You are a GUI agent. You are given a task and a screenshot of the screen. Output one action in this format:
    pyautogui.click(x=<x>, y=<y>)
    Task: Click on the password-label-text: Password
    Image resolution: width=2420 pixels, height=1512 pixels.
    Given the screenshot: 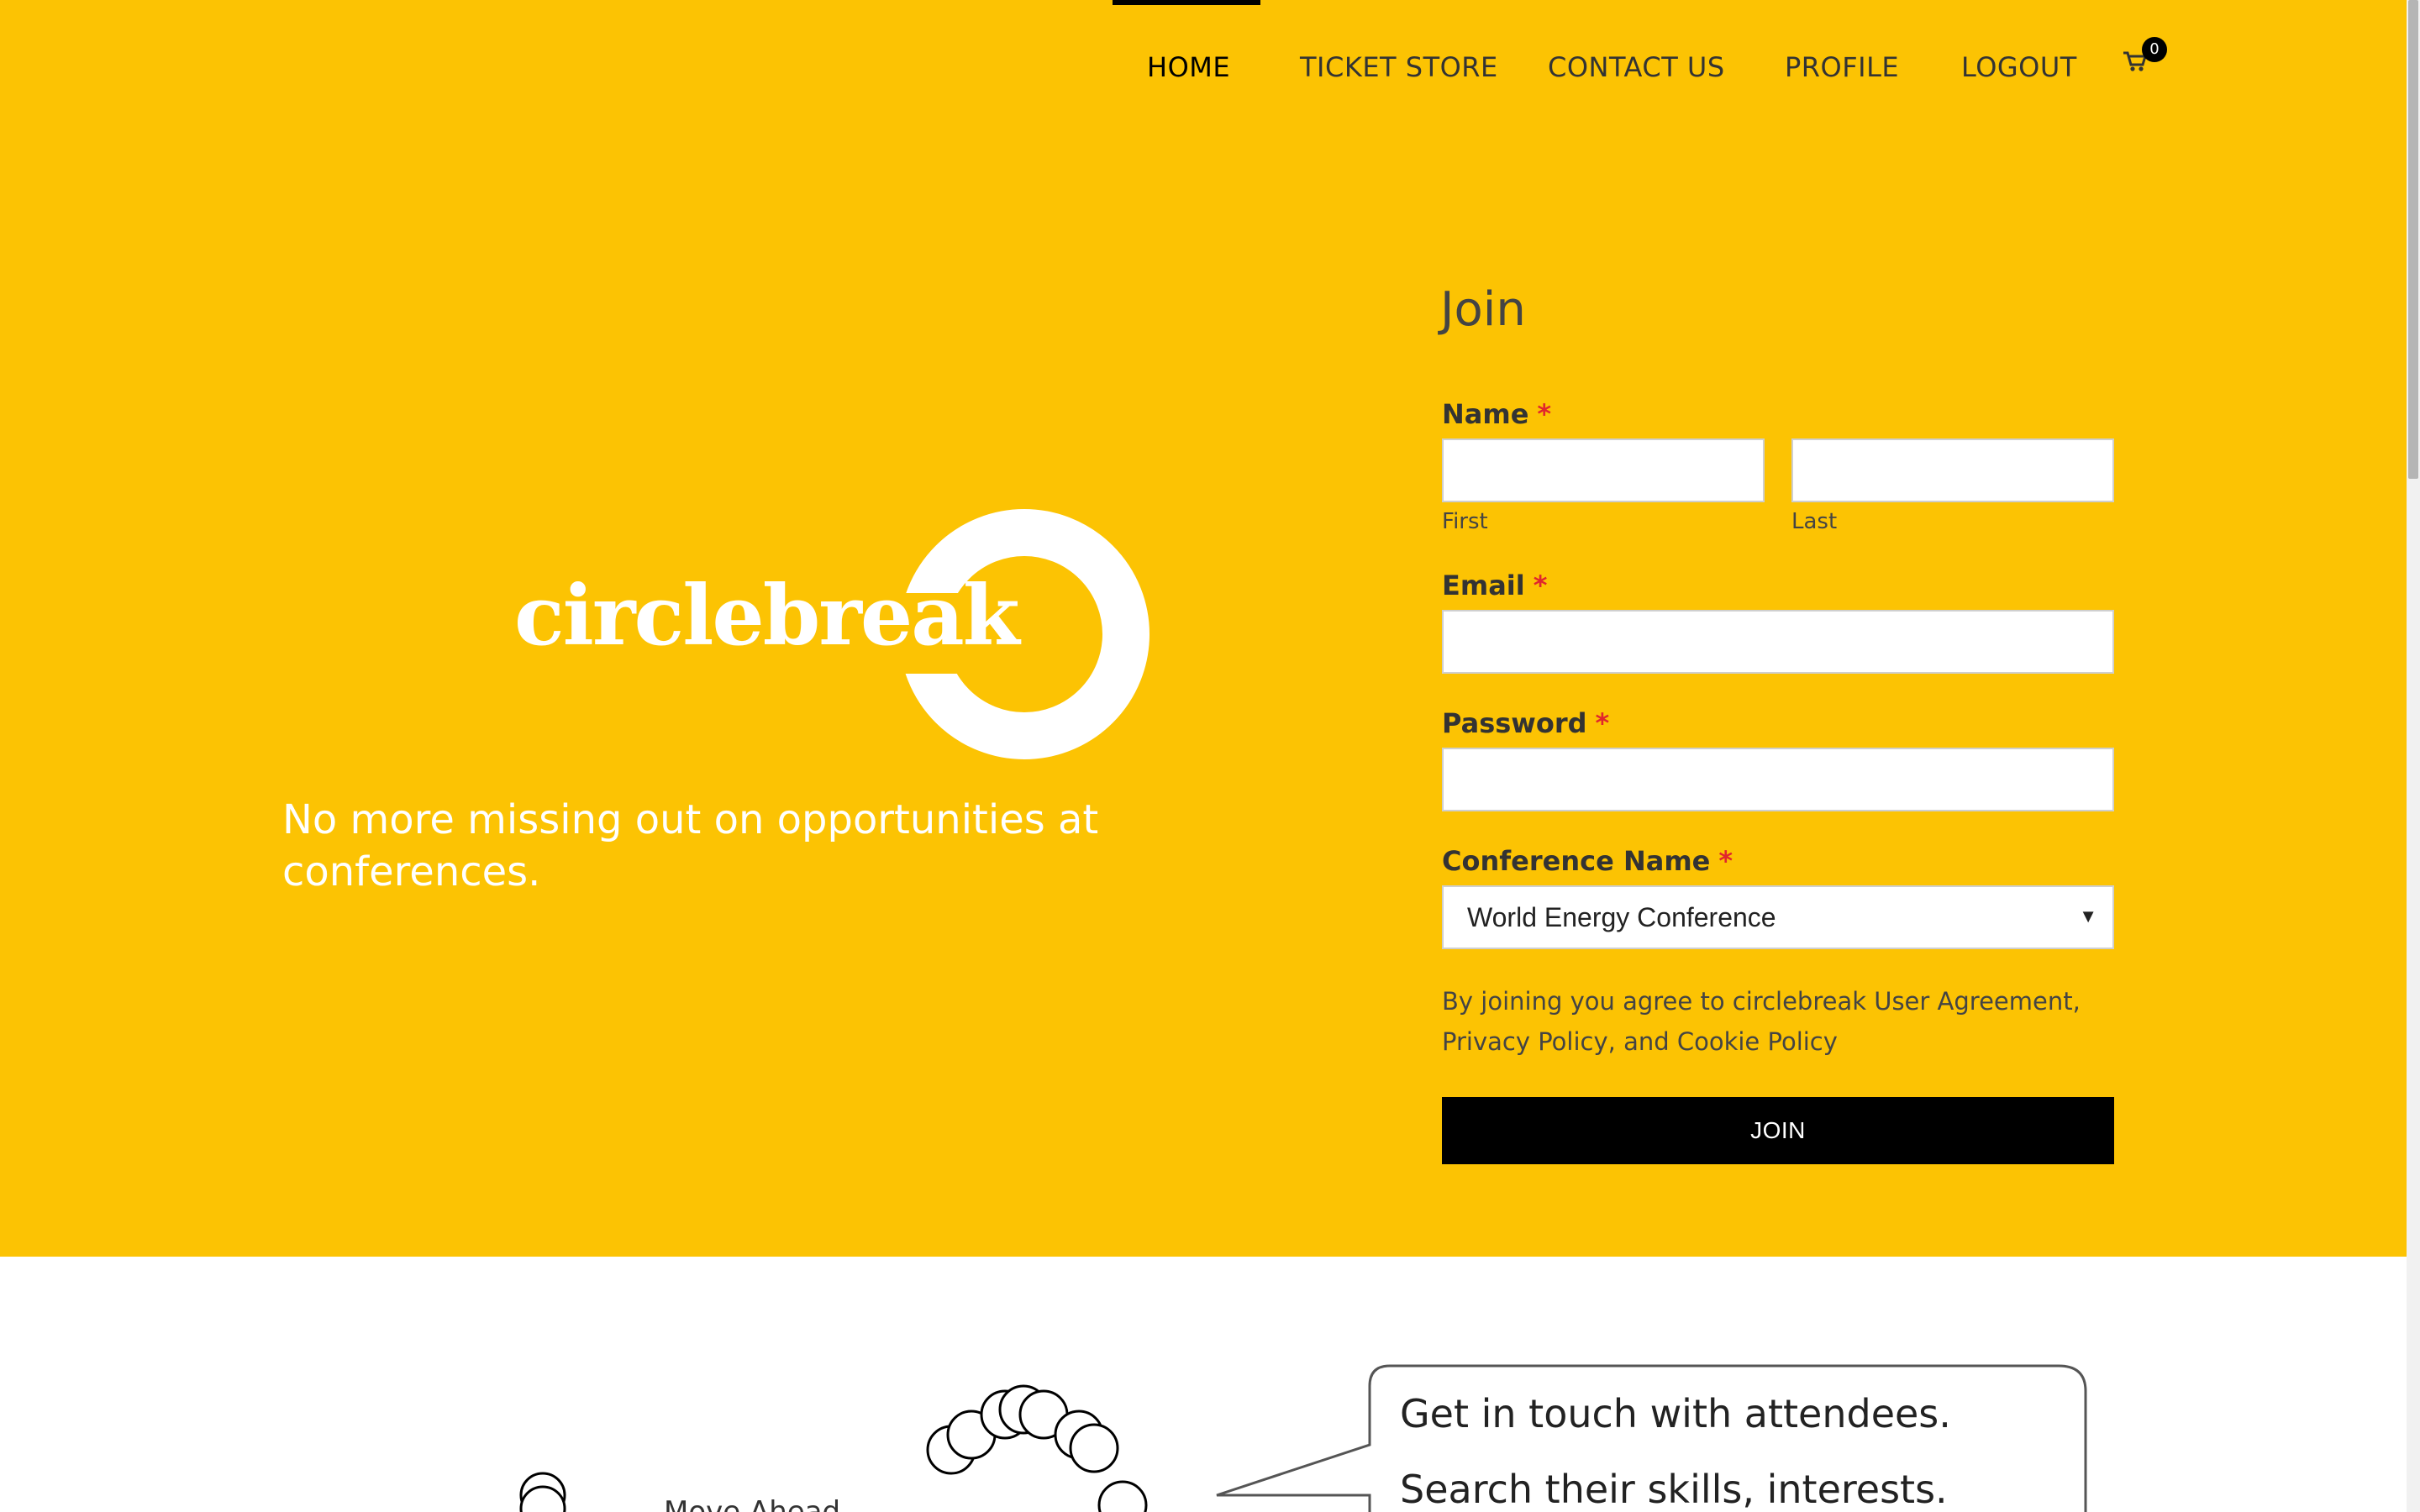 What is the action you would take?
    pyautogui.click(x=1514, y=723)
    